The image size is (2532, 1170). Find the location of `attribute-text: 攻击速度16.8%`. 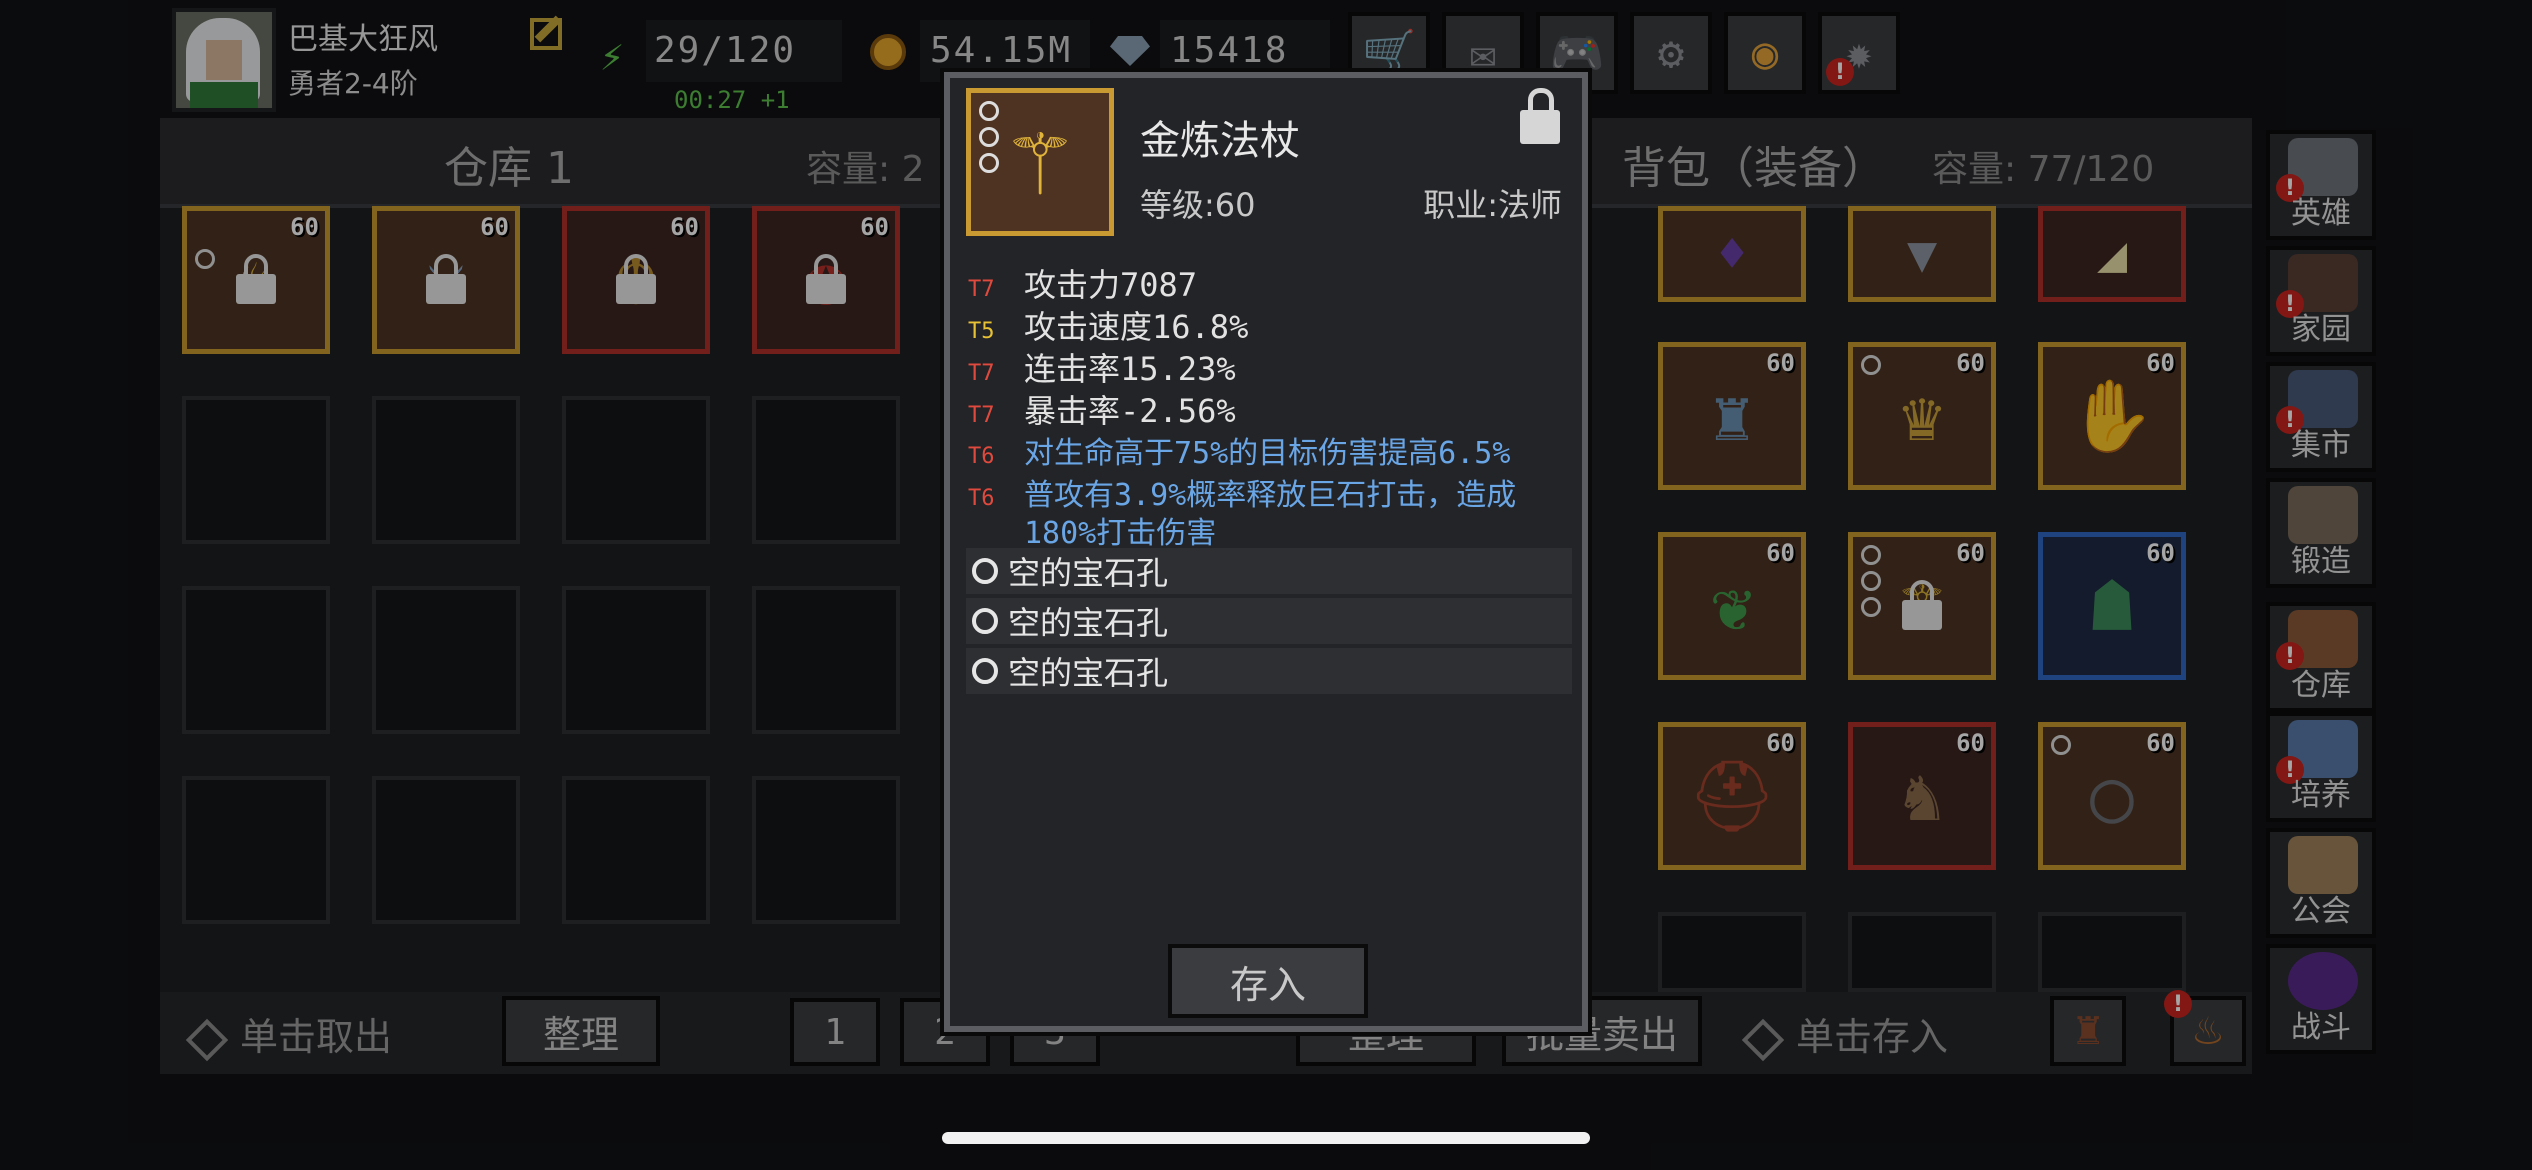

attribute-text: 攻击速度16.8% is located at coordinates (1136, 327).